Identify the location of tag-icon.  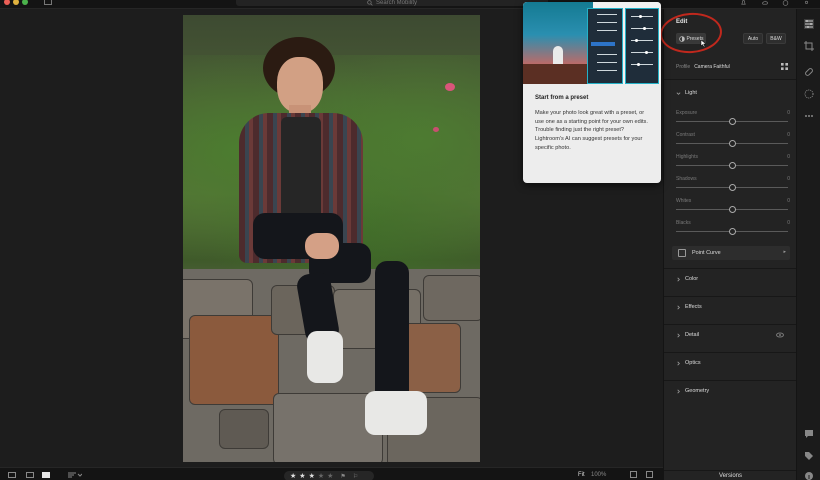
(809, 456).